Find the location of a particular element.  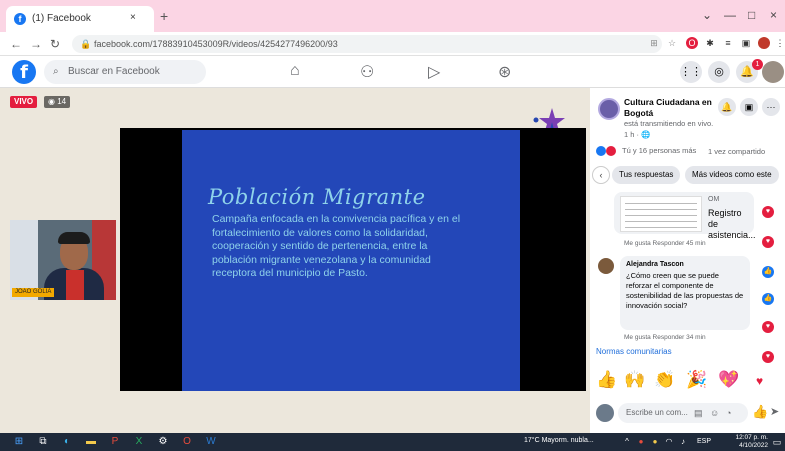

page-status: está transmitiendo en vivo. is located at coordinates (669, 123).